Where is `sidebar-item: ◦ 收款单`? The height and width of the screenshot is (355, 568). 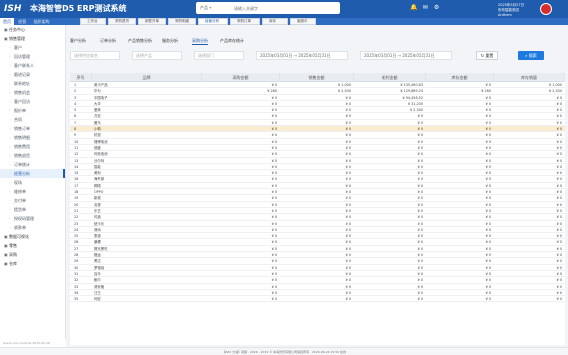
sidebar-item: ◦ 收款单 is located at coordinates (32, 227).